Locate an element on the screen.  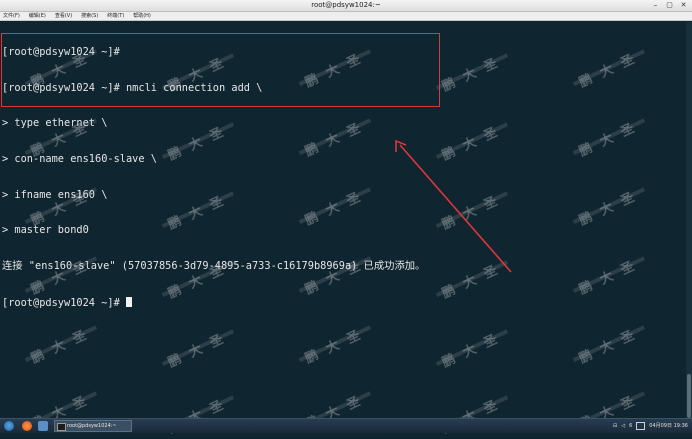
volume-icon: ◁ is located at coordinates (623, 426).